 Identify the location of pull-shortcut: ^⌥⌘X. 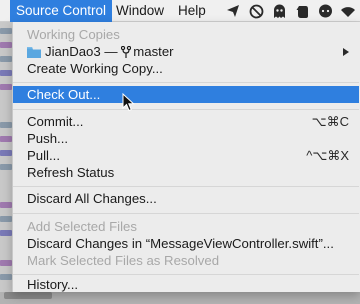
(327, 155).